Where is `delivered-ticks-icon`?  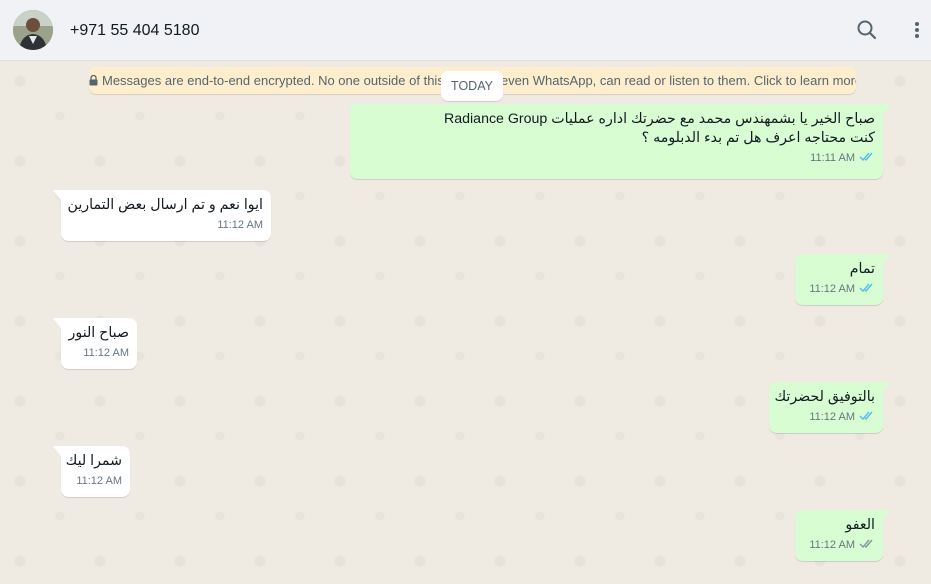
delivered-ticks-icon is located at coordinates (867, 545).